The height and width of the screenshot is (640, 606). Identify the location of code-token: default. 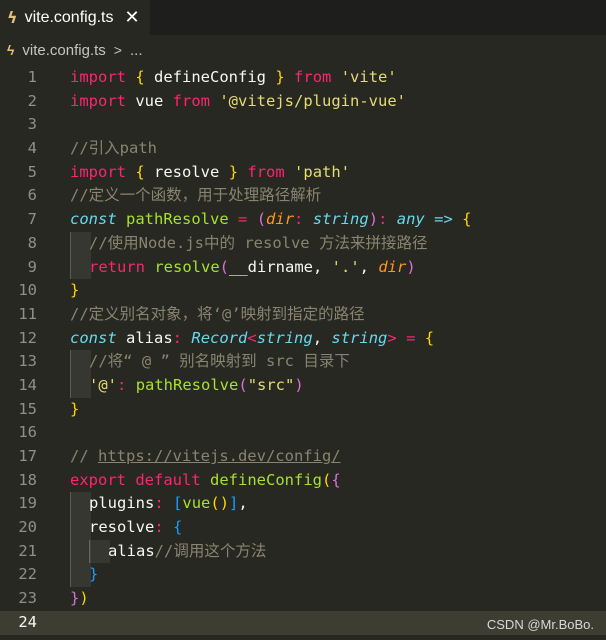
(168, 479).